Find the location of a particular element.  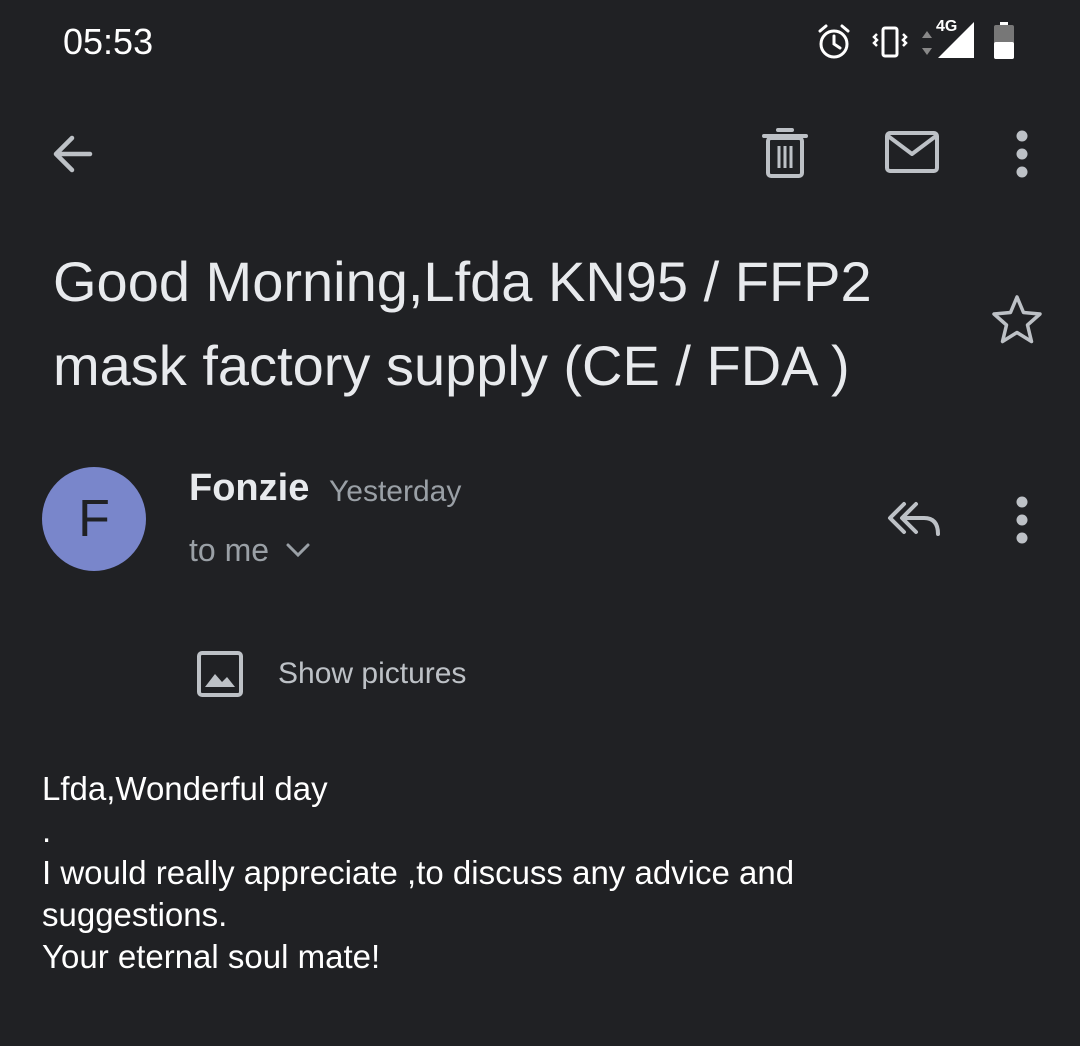

more-options-button is located at coordinates (1022, 154).